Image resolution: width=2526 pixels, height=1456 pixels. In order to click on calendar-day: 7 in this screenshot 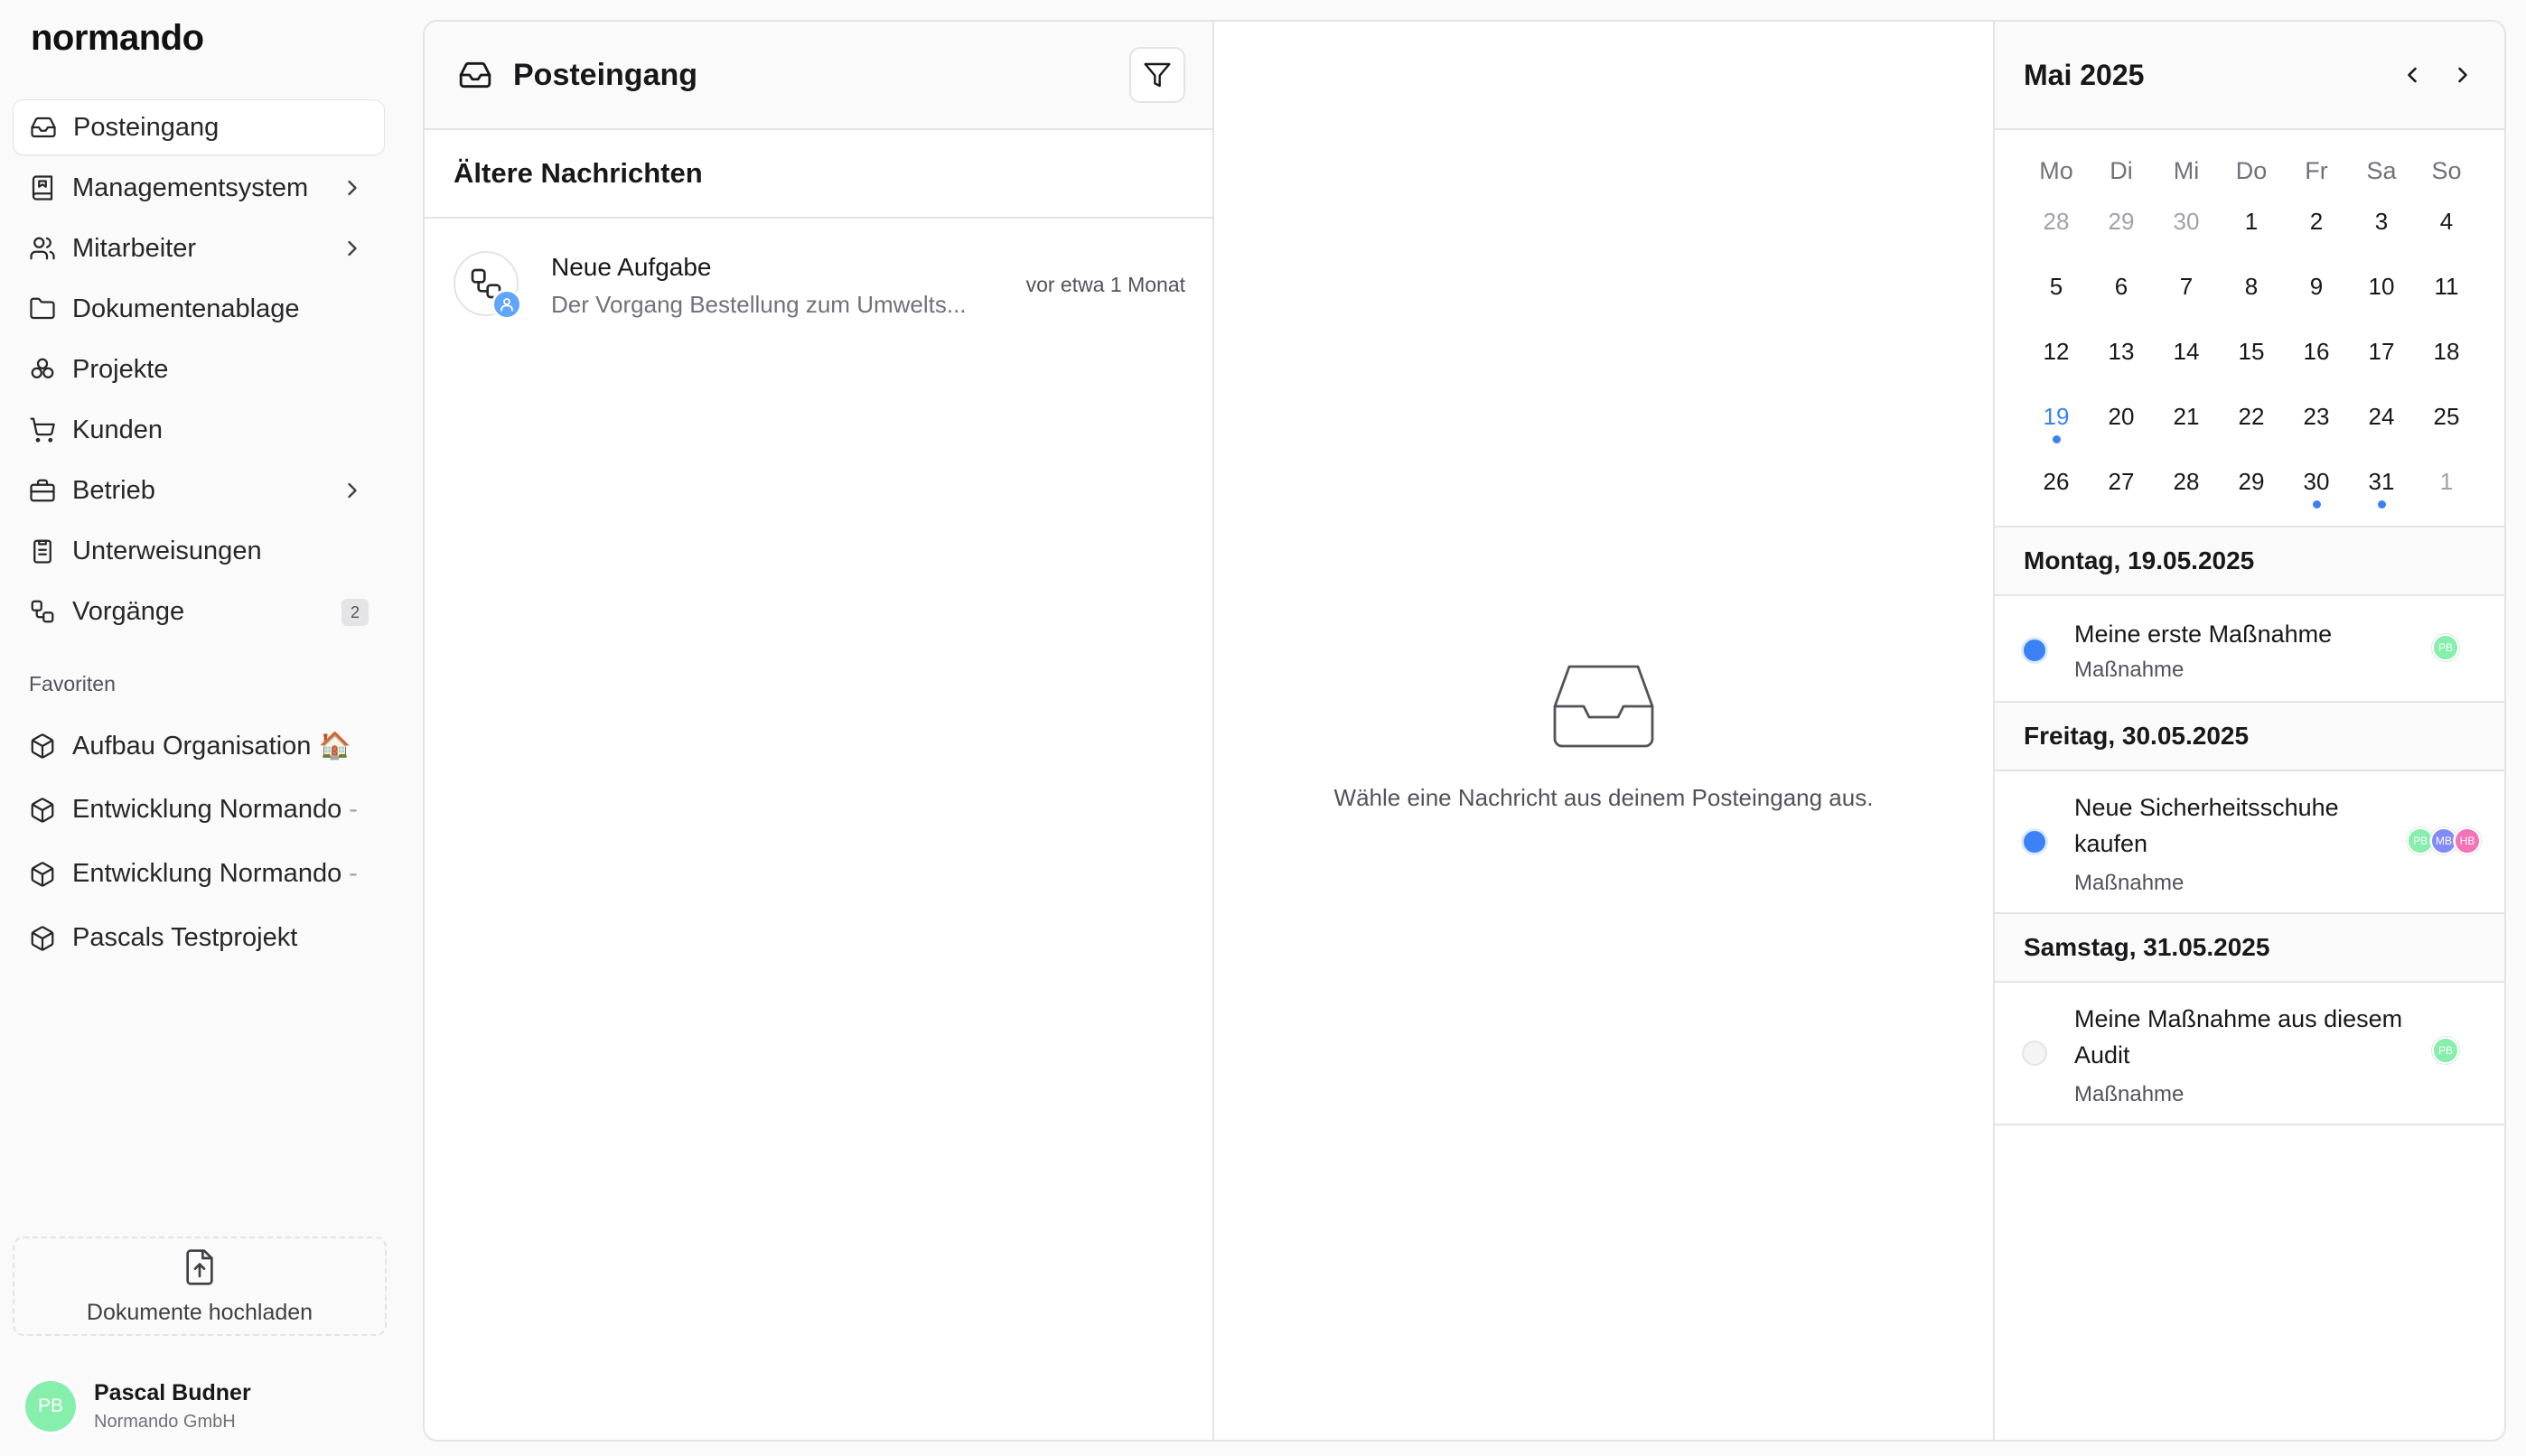, I will do `click(2186, 305)`.